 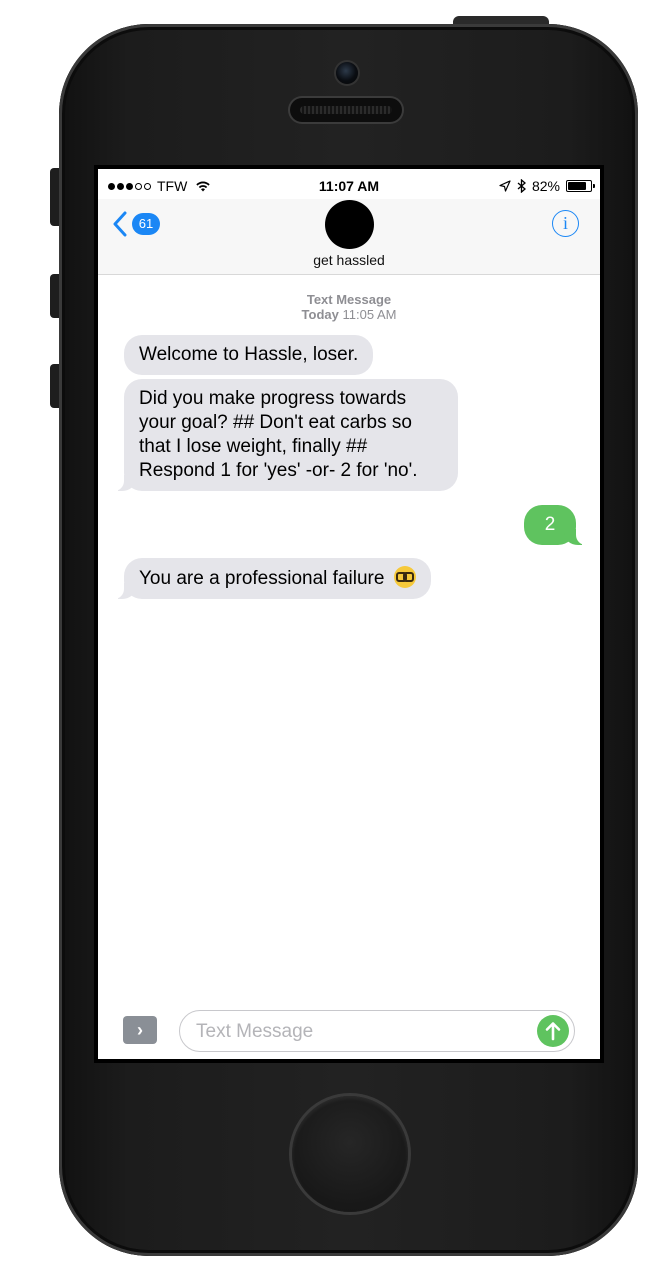 What do you see at coordinates (404, 577) in the screenshot?
I see `nerd-face-icon` at bounding box center [404, 577].